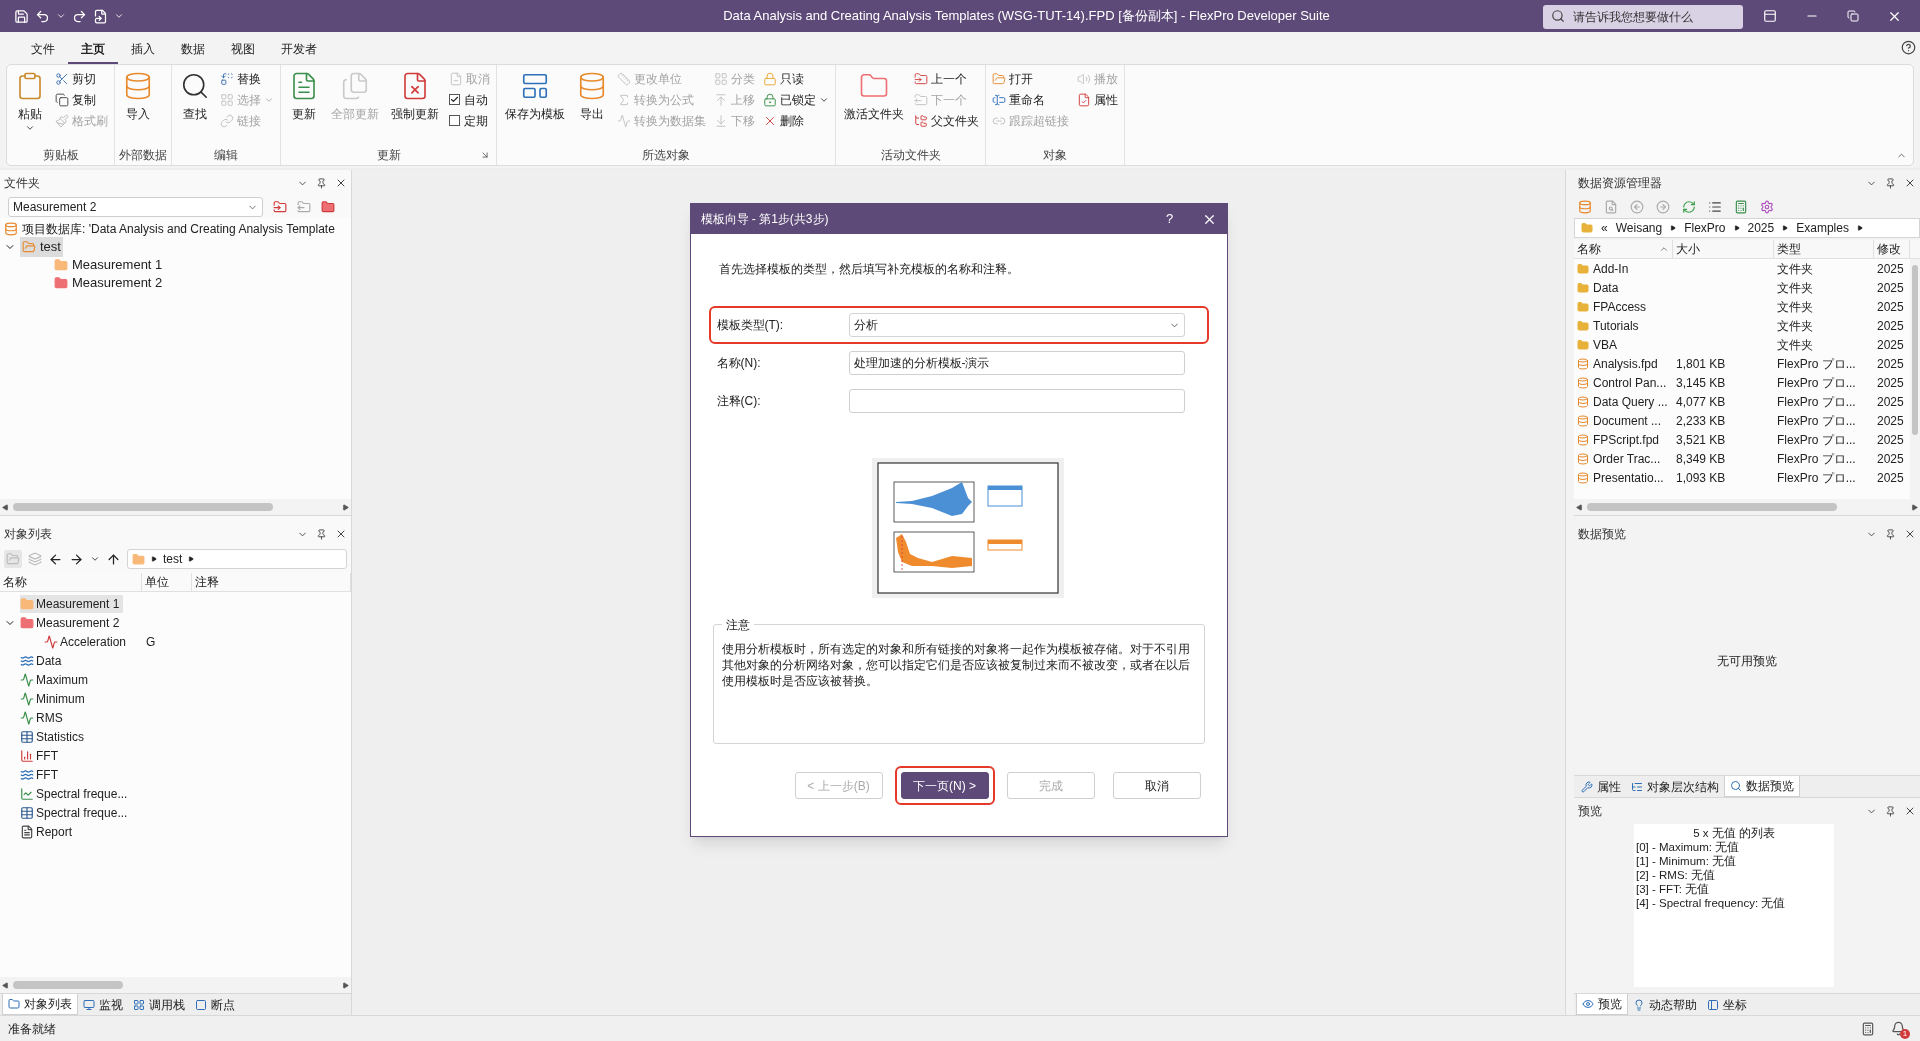 The image size is (1920, 1041). I want to click on back-icon, so click(55, 559).